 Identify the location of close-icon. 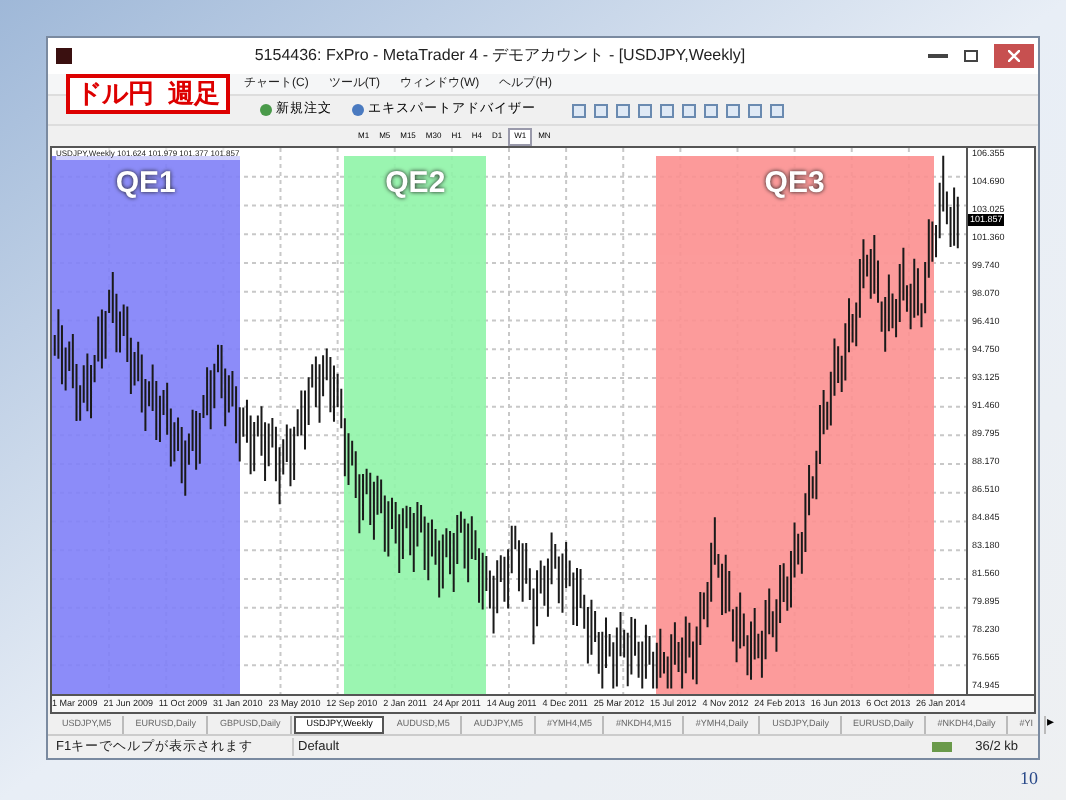
(1014, 56).